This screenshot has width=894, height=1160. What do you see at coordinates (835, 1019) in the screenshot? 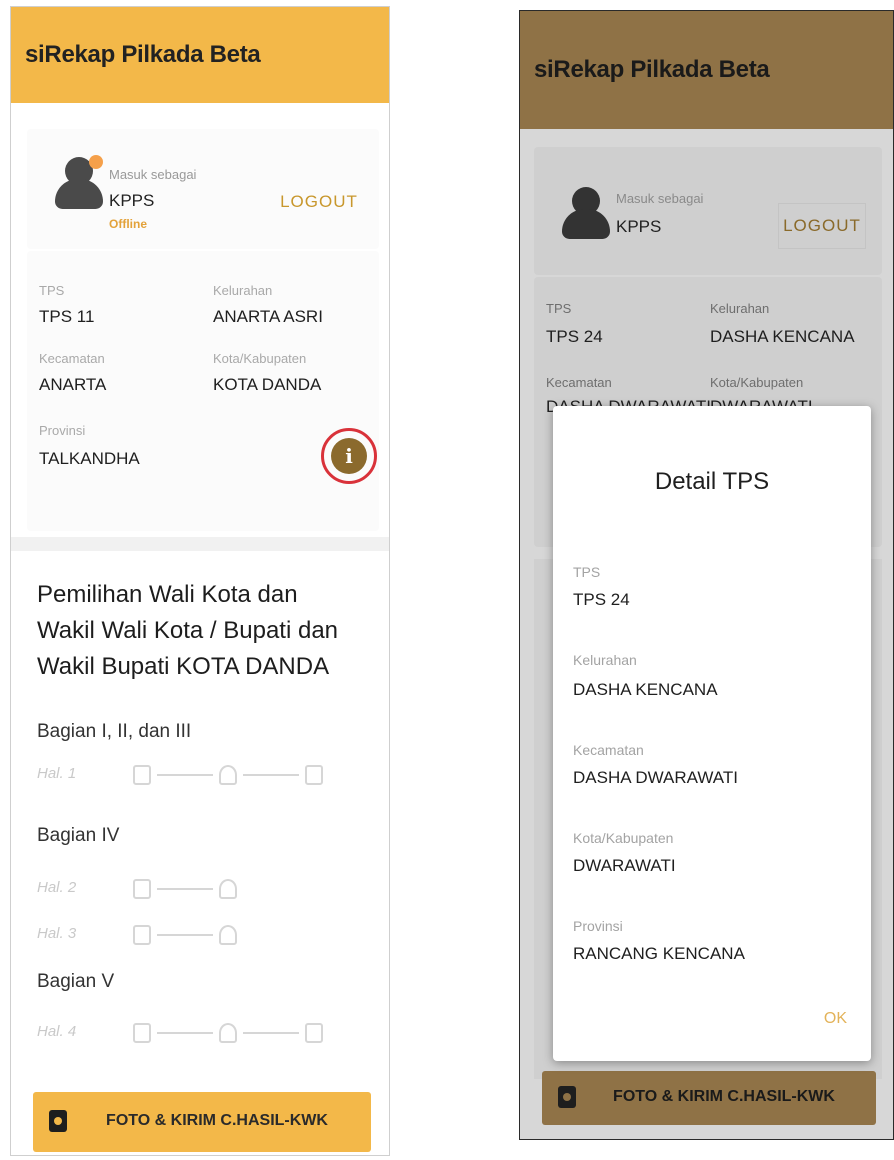
I see `ok-button: OK` at bounding box center [835, 1019].